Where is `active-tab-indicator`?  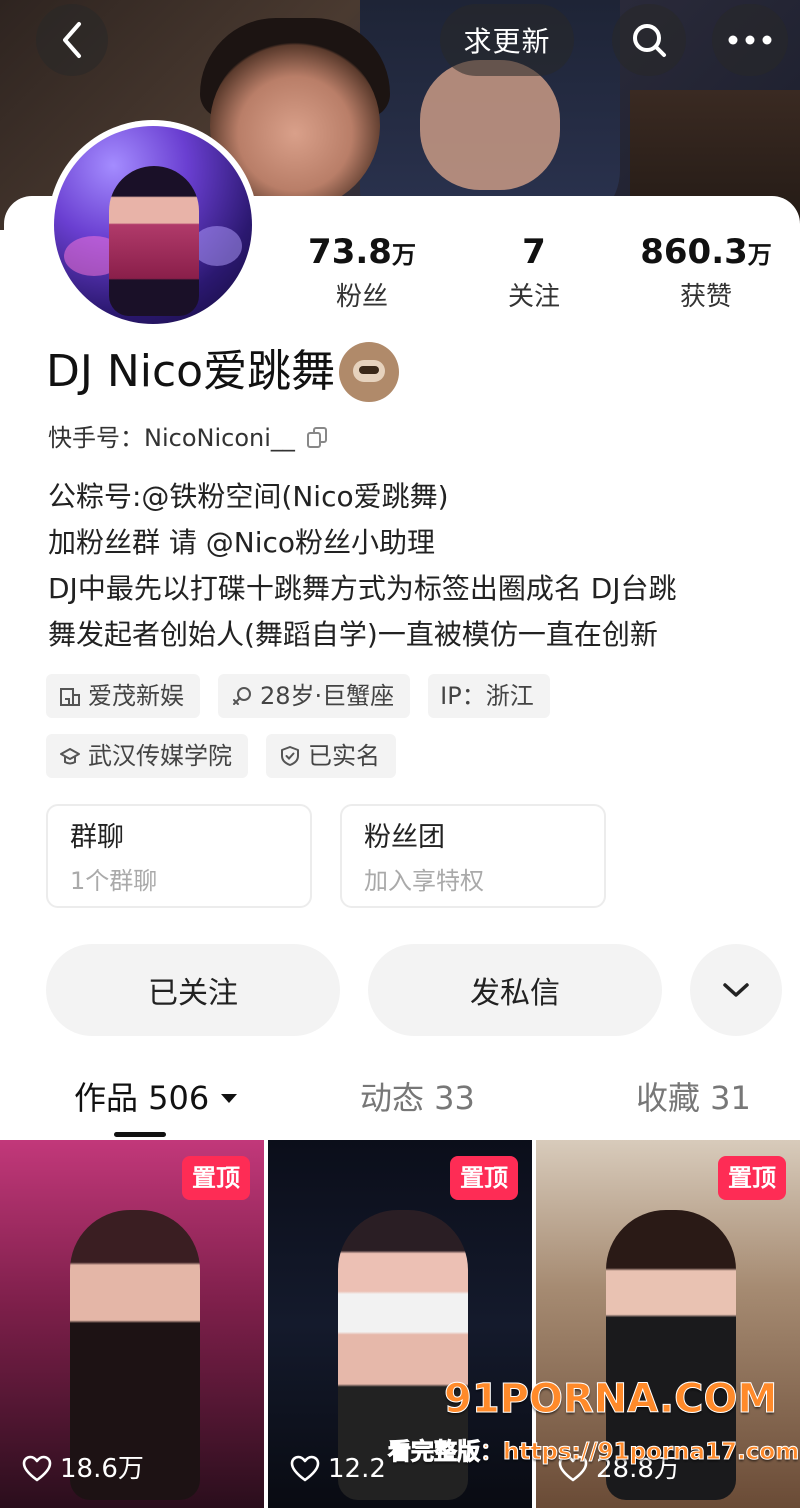
active-tab-indicator is located at coordinates (140, 1134).